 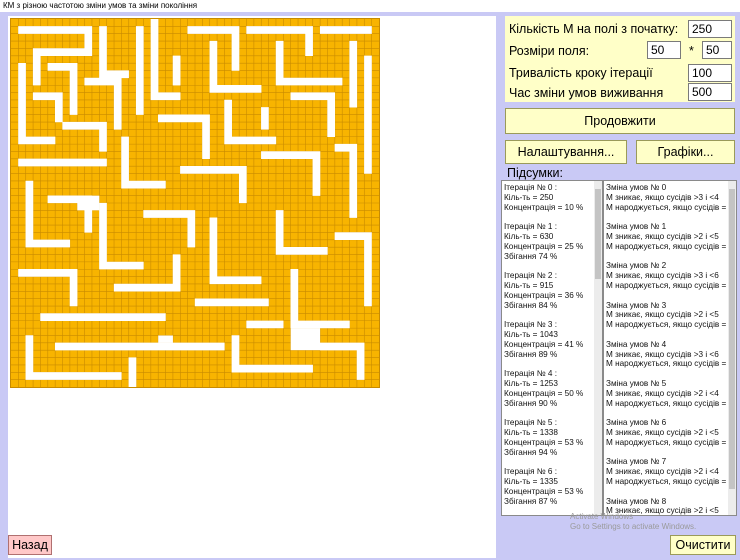 I want to click on iteration-title: Ітерація № 4 :, so click(x=530, y=374).